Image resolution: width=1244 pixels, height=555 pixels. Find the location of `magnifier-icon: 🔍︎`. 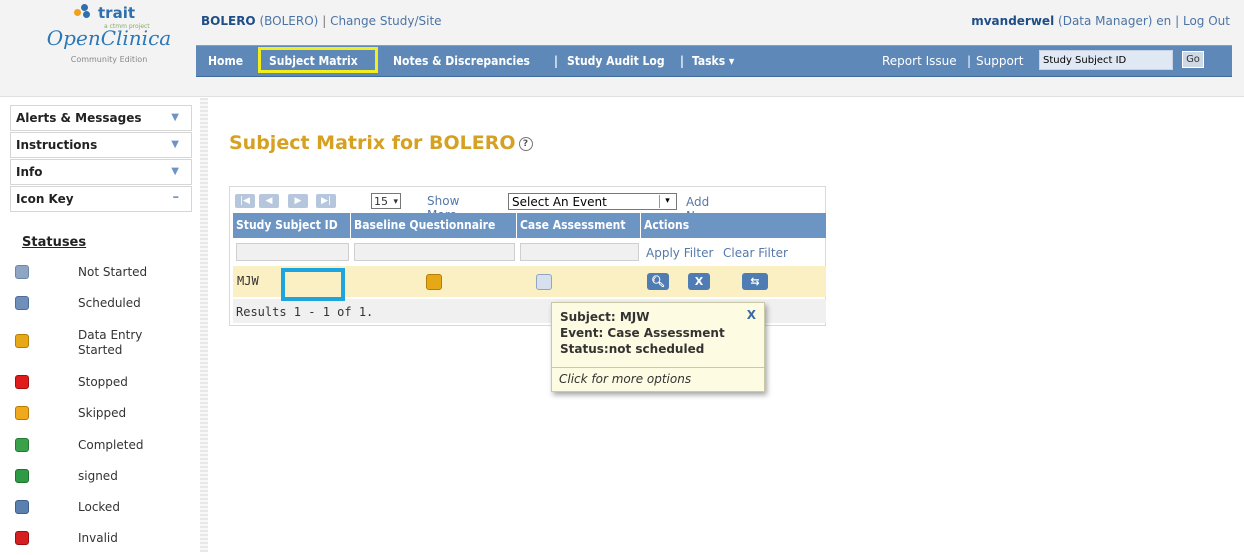

magnifier-icon: 🔍︎ is located at coordinates (658, 281).